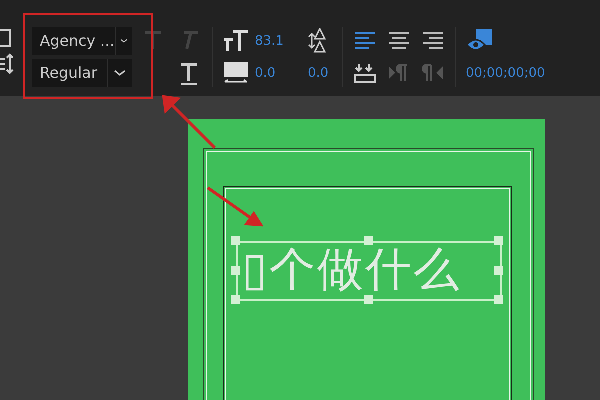 Image resolution: width=600 pixels, height=400 pixels. Describe the element at coordinates (82, 73) in the screenshot. I see `font-style-dropdown: Regular` at that location.